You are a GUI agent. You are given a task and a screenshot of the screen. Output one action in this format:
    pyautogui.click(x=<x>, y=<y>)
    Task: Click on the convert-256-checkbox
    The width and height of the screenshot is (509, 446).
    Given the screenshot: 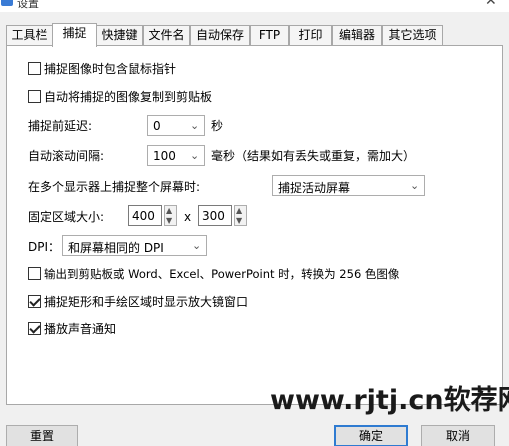 What is the action you would take?
    pyautogui.click(x=34, y=273)
    